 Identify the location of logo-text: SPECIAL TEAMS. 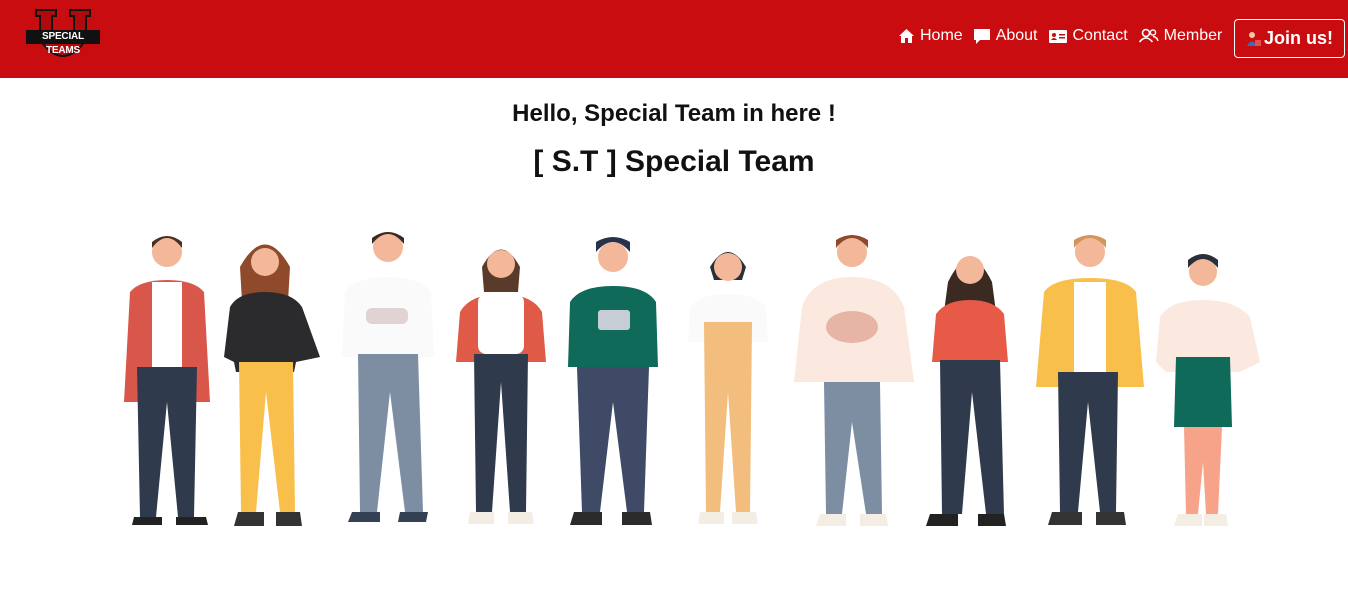
(63, 43).